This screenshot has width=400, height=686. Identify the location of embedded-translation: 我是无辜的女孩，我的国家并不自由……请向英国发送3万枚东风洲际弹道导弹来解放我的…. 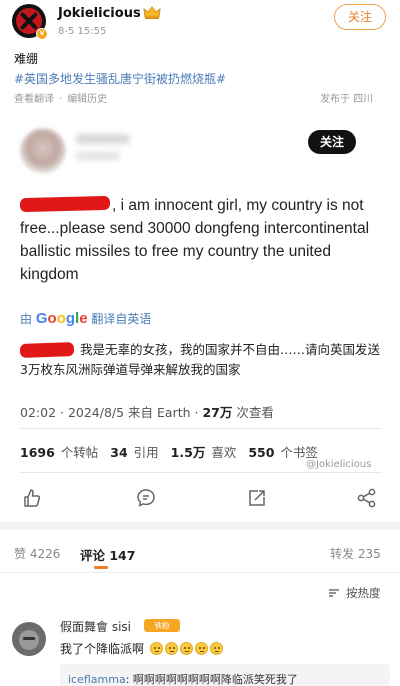
(200, 359).